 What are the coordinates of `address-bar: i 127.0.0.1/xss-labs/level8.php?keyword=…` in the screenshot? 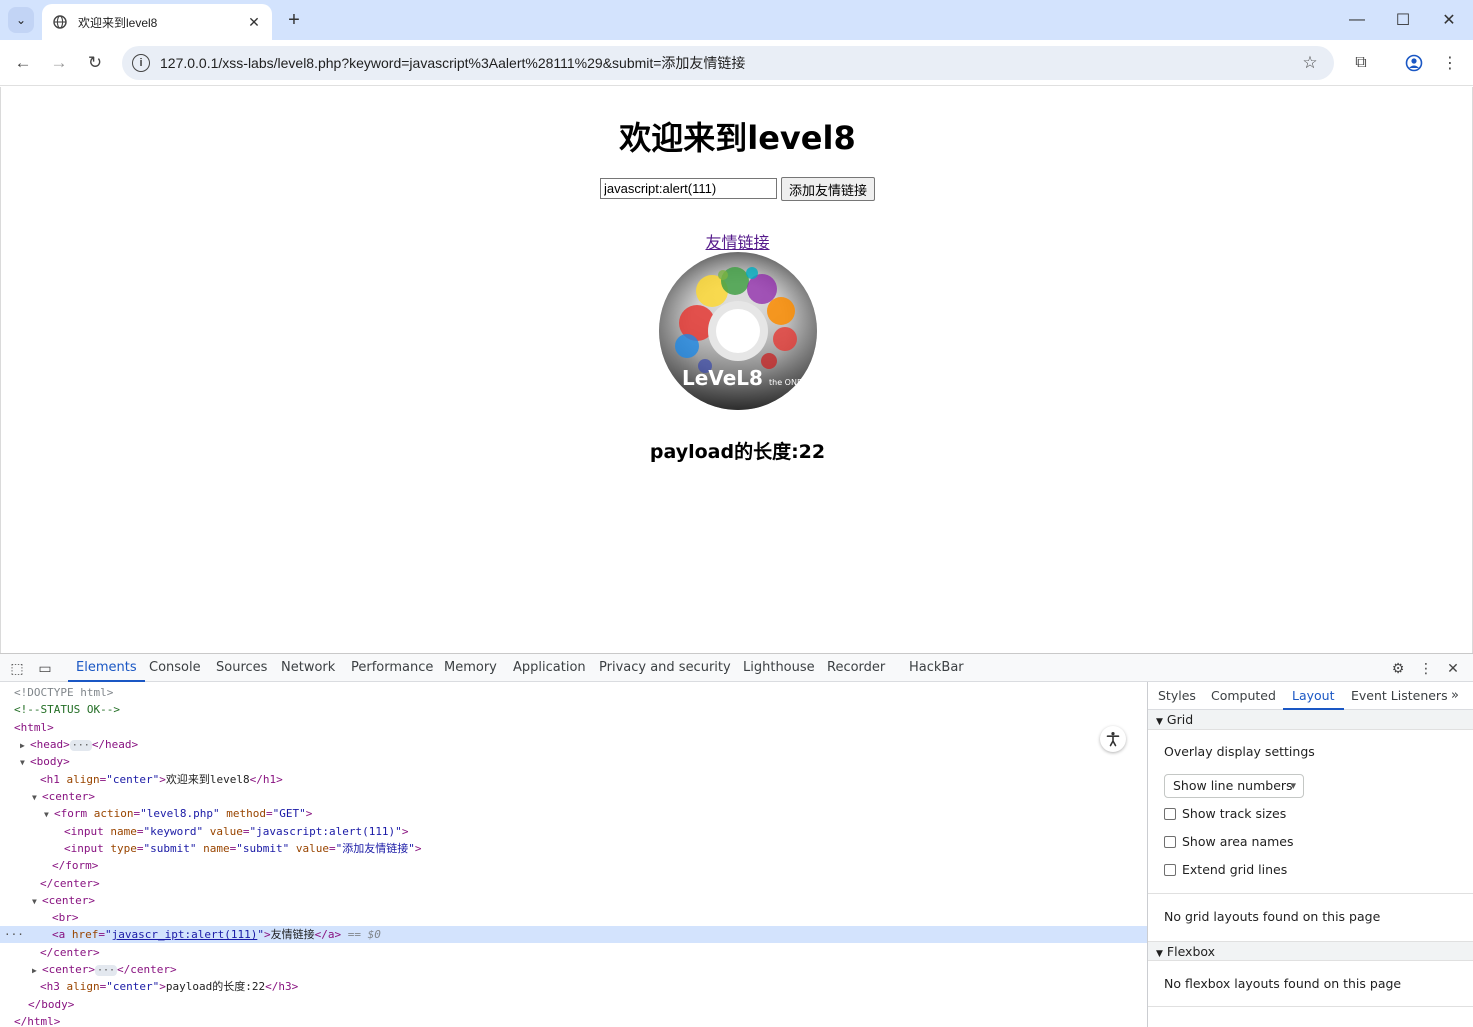 It's located at (728, 63).